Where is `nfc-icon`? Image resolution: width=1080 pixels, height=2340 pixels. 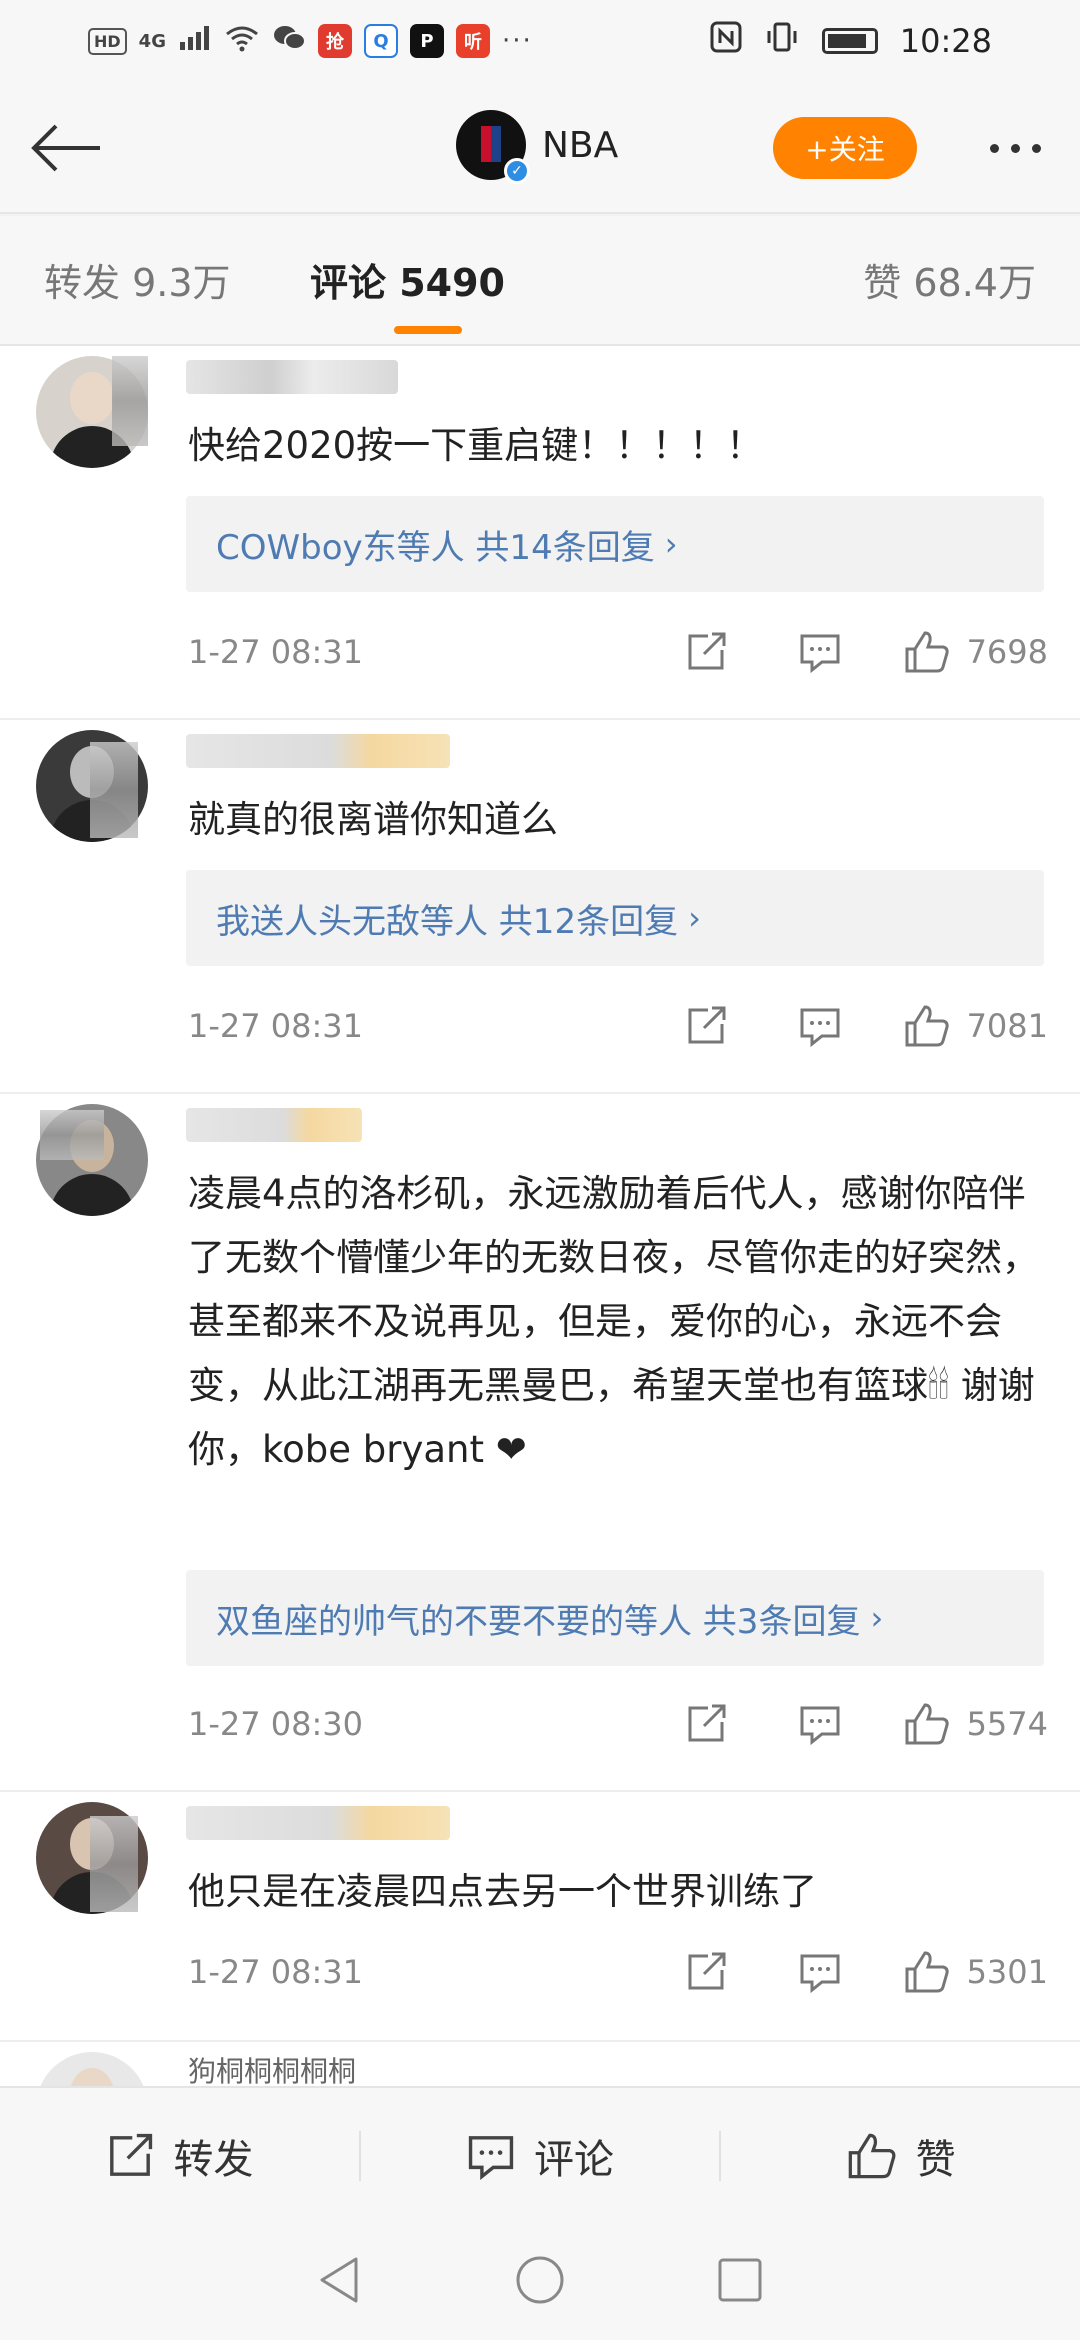
nfc-icon is located at coordinates (726, 41).